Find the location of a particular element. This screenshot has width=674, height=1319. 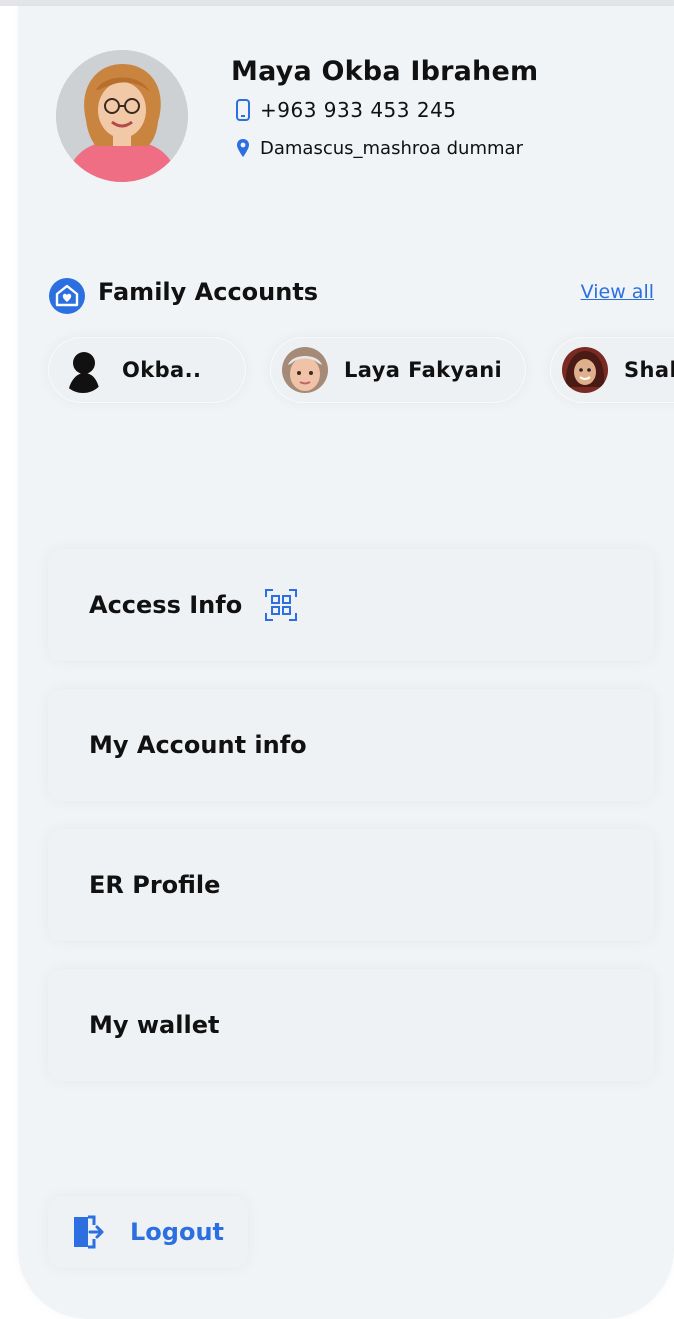

profile-address-row: Damascus_mashroa dummar is located at coordinates (378, 148).